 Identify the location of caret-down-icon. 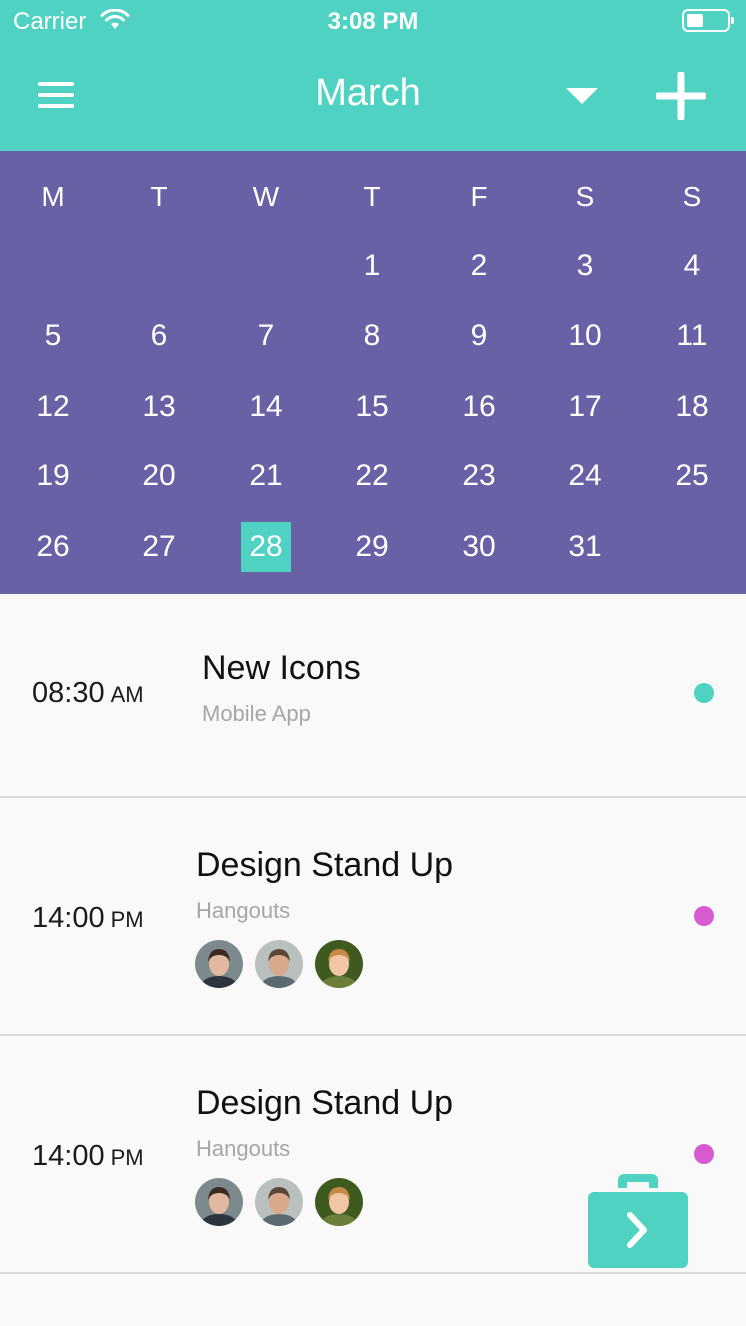
(582, 97).